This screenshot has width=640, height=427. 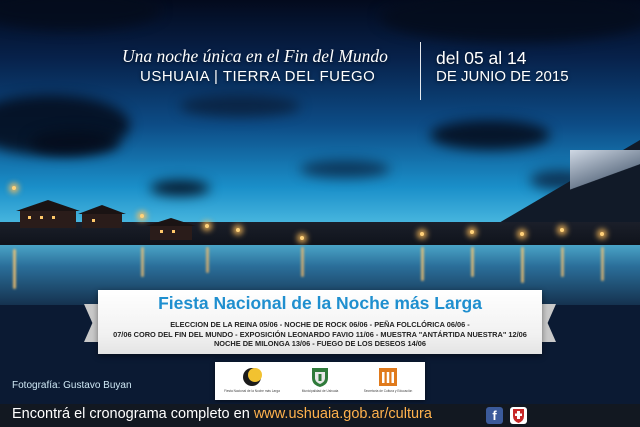 What do you see at coordinates (255, 56) in the screenshot?
I see `tagline: Una noche única en el Fin del Mundo` at bounding box center [255, 56].